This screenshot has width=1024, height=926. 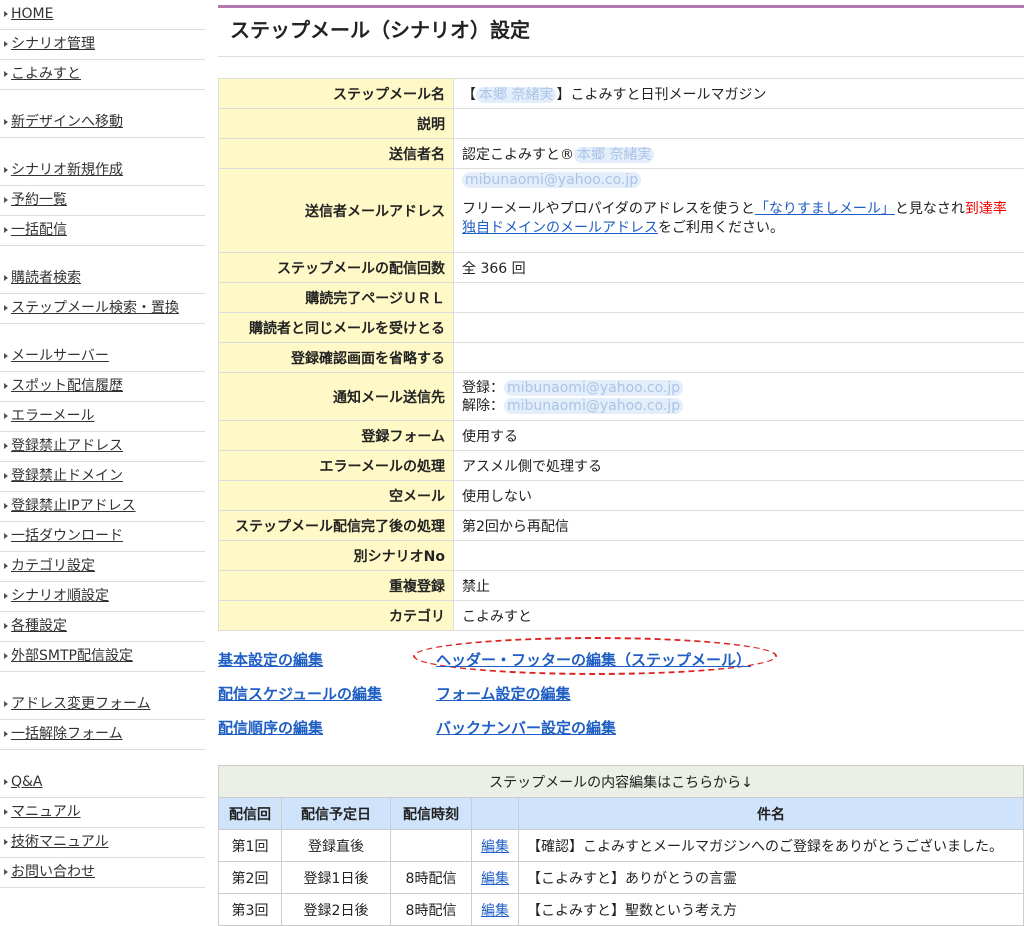 What do you see at coordinates (67, 476) in the screenshot?
I see `sidebar-link: 登録禁止ドメイン` at bounding box center [67, 476].